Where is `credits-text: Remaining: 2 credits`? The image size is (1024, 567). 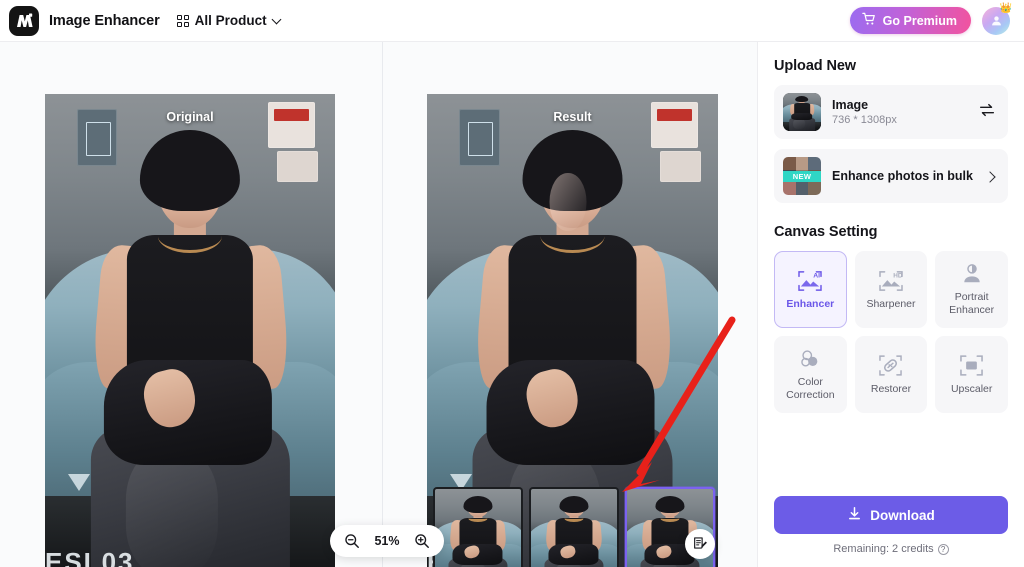
credits-text: Remaining: 2 credits is located at coordinates (883, 549).